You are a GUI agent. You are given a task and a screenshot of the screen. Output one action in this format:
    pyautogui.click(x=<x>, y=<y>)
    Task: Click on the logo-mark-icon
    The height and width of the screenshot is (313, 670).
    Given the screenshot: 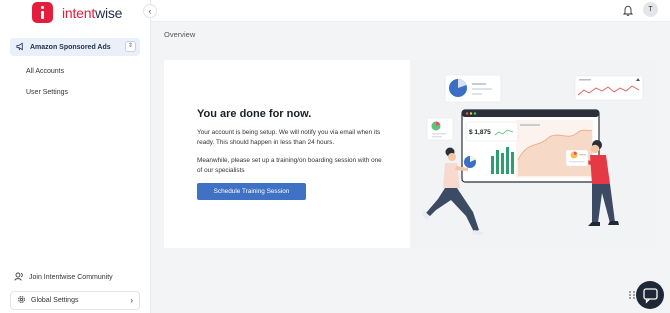 What is the action you would take?
    pyautogui.click(x=42, y=12)
    